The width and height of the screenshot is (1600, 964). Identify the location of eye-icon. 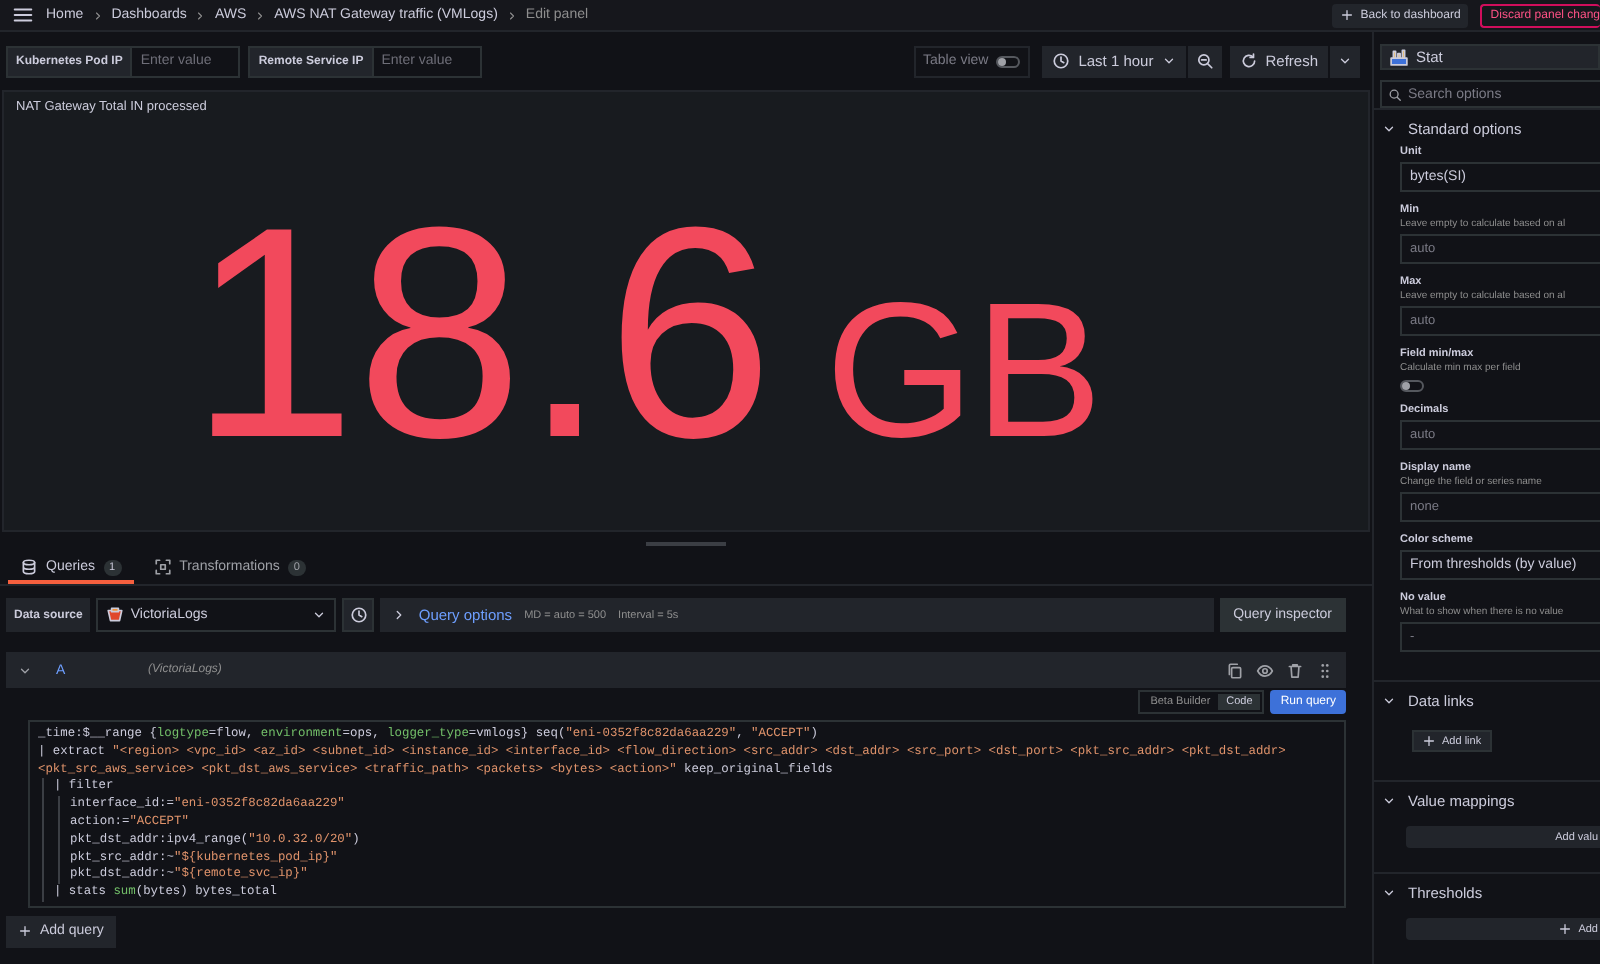
(1265, 670).